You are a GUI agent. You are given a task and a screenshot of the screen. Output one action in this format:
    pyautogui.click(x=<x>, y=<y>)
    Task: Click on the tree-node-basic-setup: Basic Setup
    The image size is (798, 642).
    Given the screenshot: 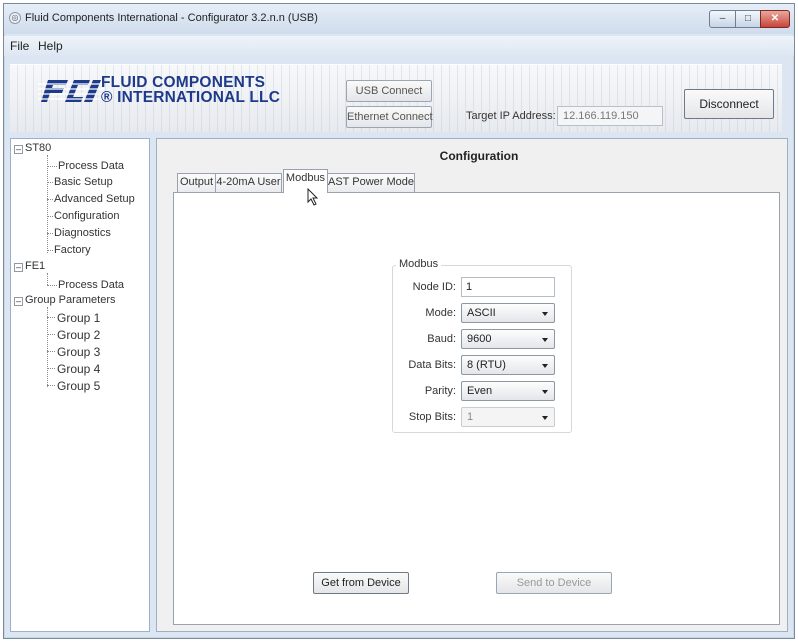 What is the action you would take?
    pyautogui.click(x=83, y=182)
    